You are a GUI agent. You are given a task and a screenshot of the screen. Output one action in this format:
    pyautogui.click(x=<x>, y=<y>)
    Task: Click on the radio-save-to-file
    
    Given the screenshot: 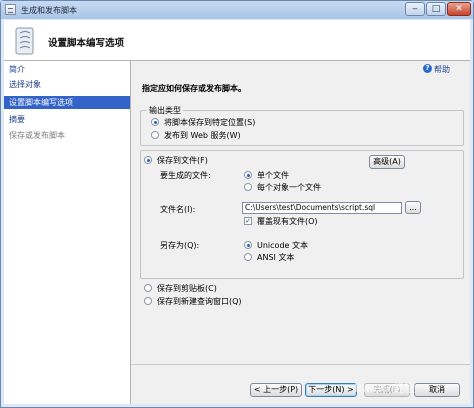 What is the action you would take?
    pyautogui.click(x=148, y=160)
    